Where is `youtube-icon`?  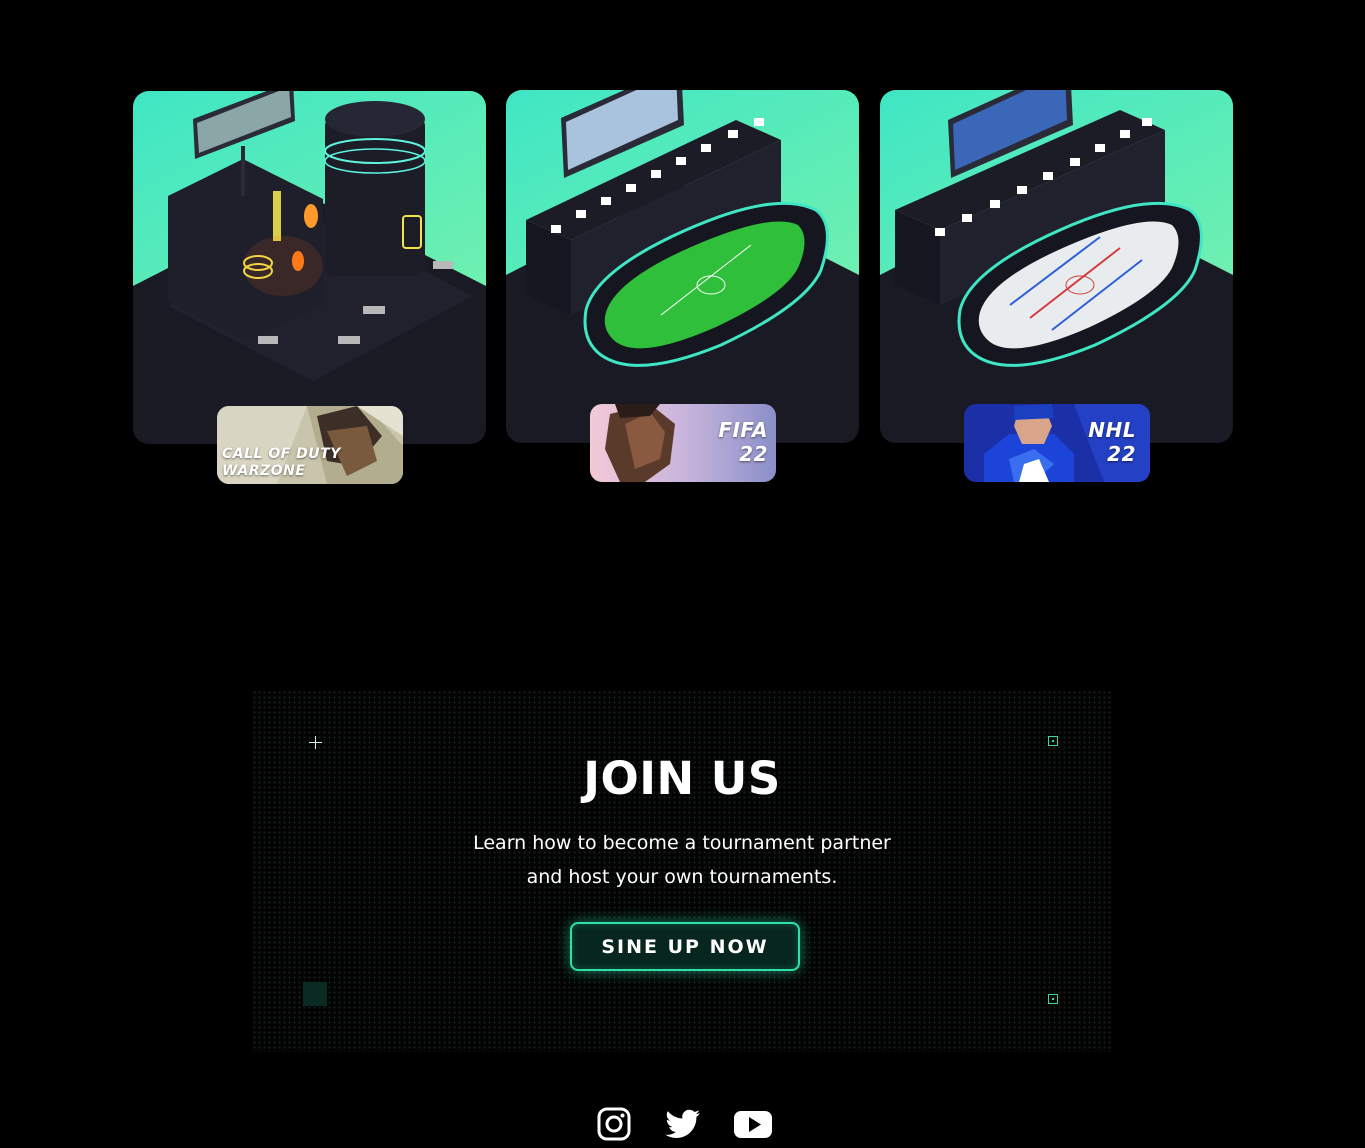 youtube-icon is located at coordinates (753, 1124).